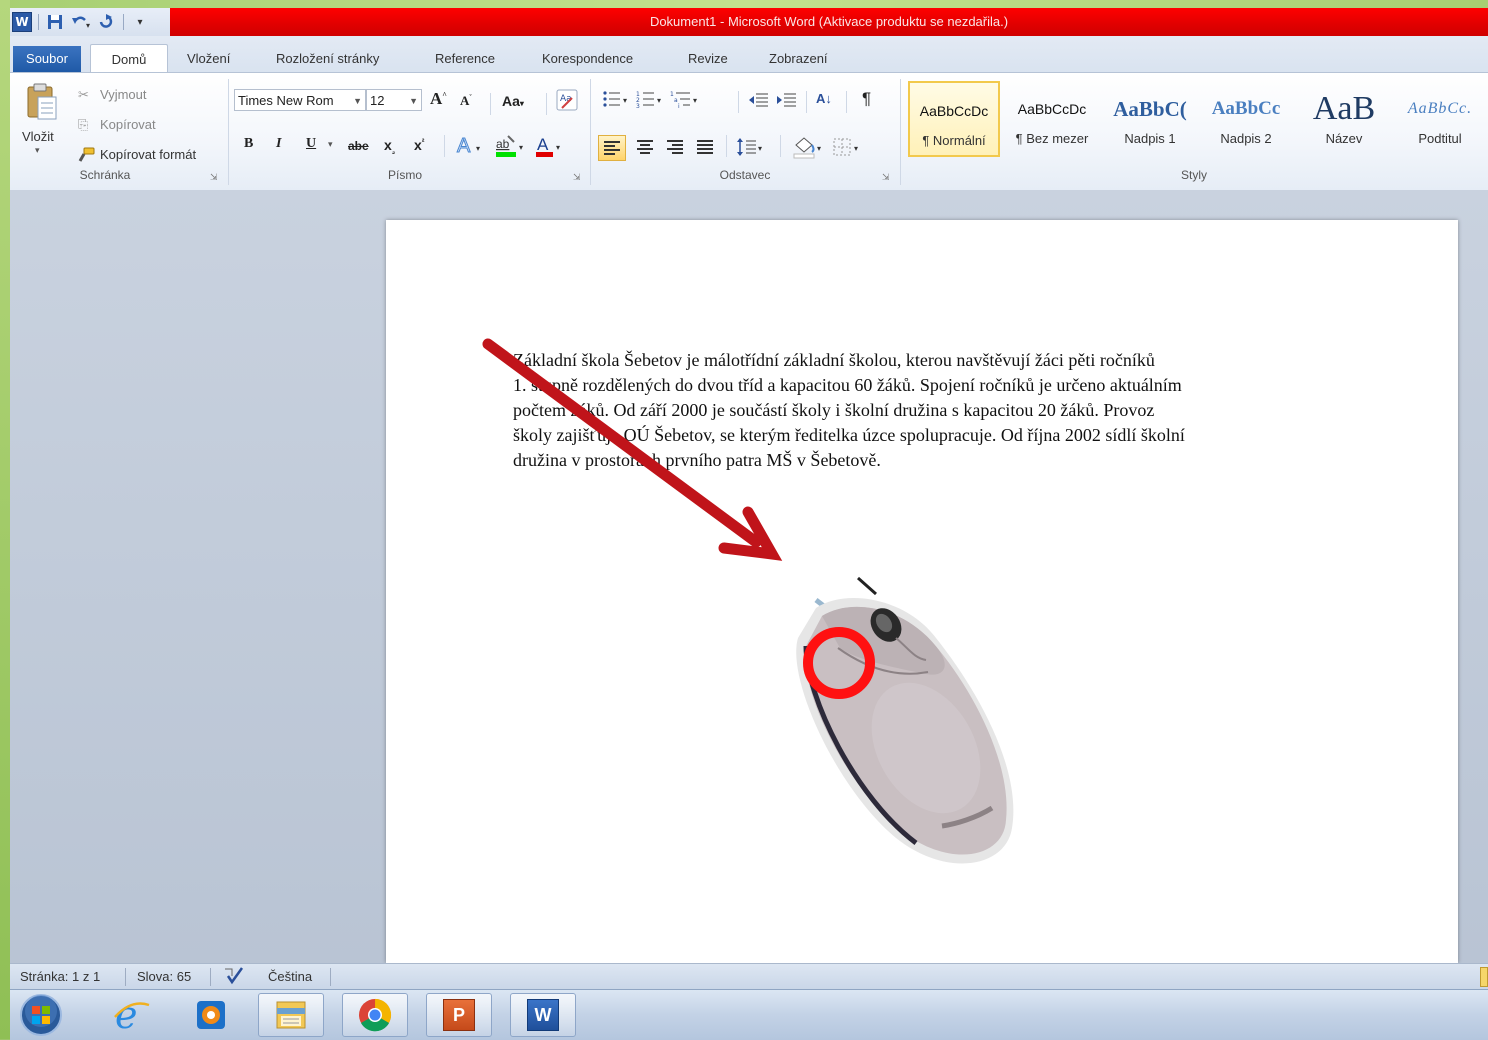  I want to click on align-center-button, so click(645, 149).